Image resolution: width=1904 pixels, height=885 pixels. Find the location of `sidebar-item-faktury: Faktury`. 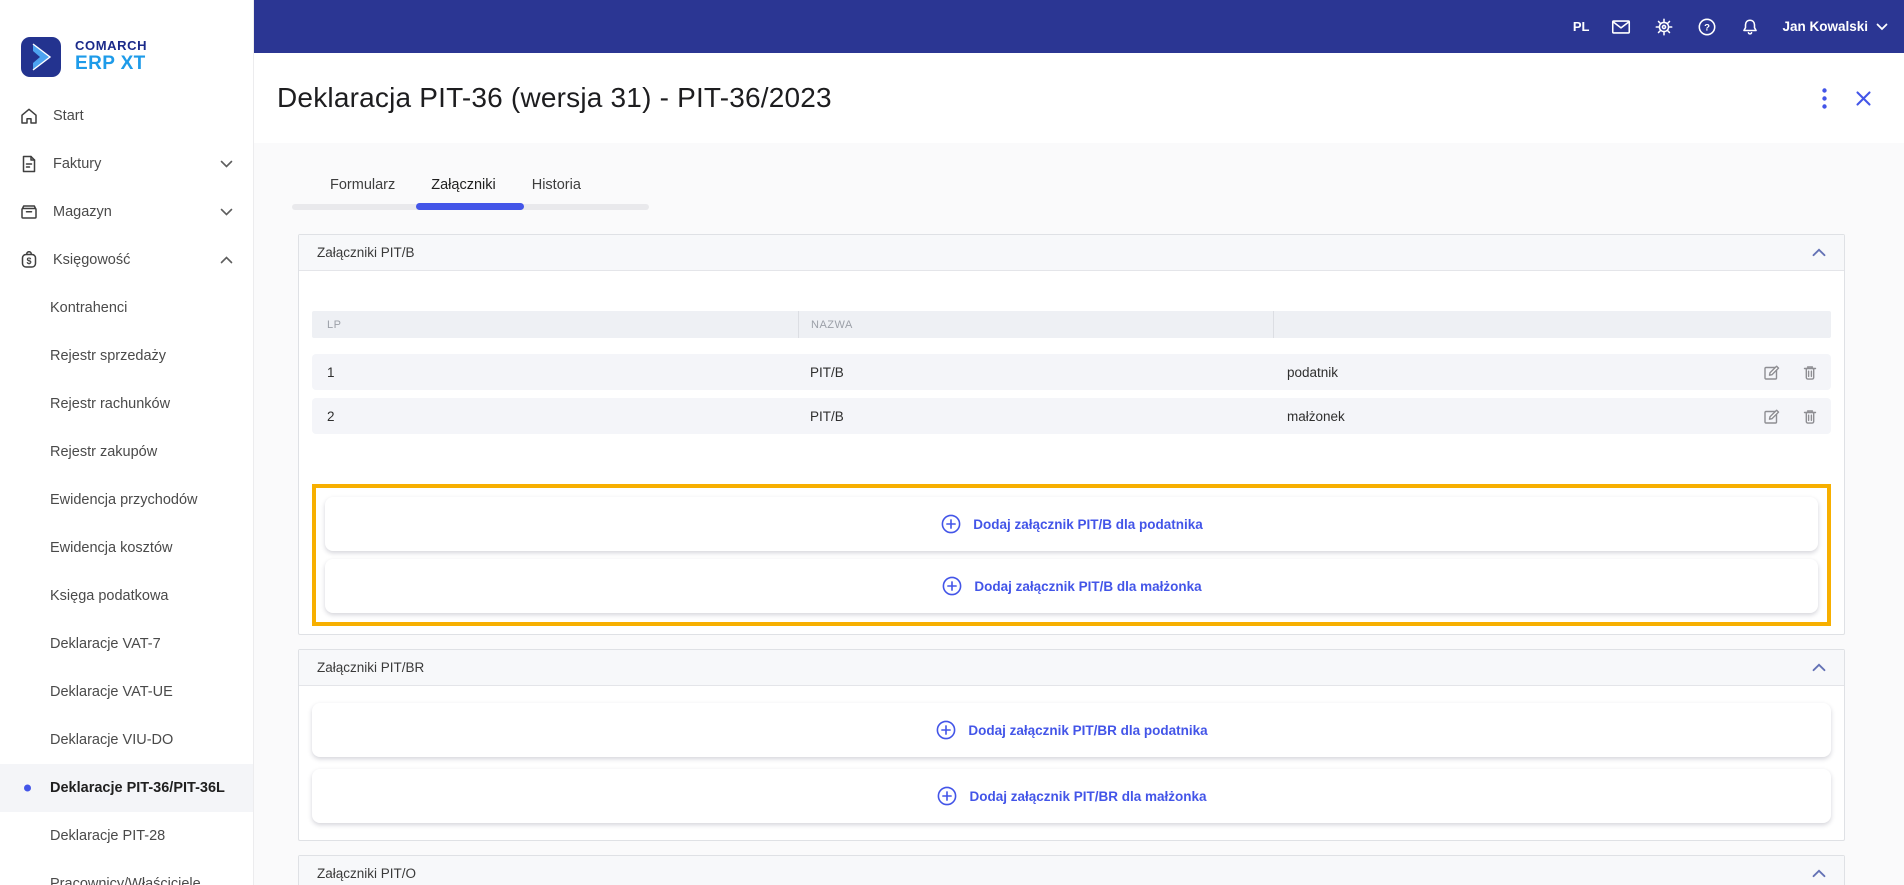

sidebar-item-faktury: Faktury is located at coordinates (126, 164).